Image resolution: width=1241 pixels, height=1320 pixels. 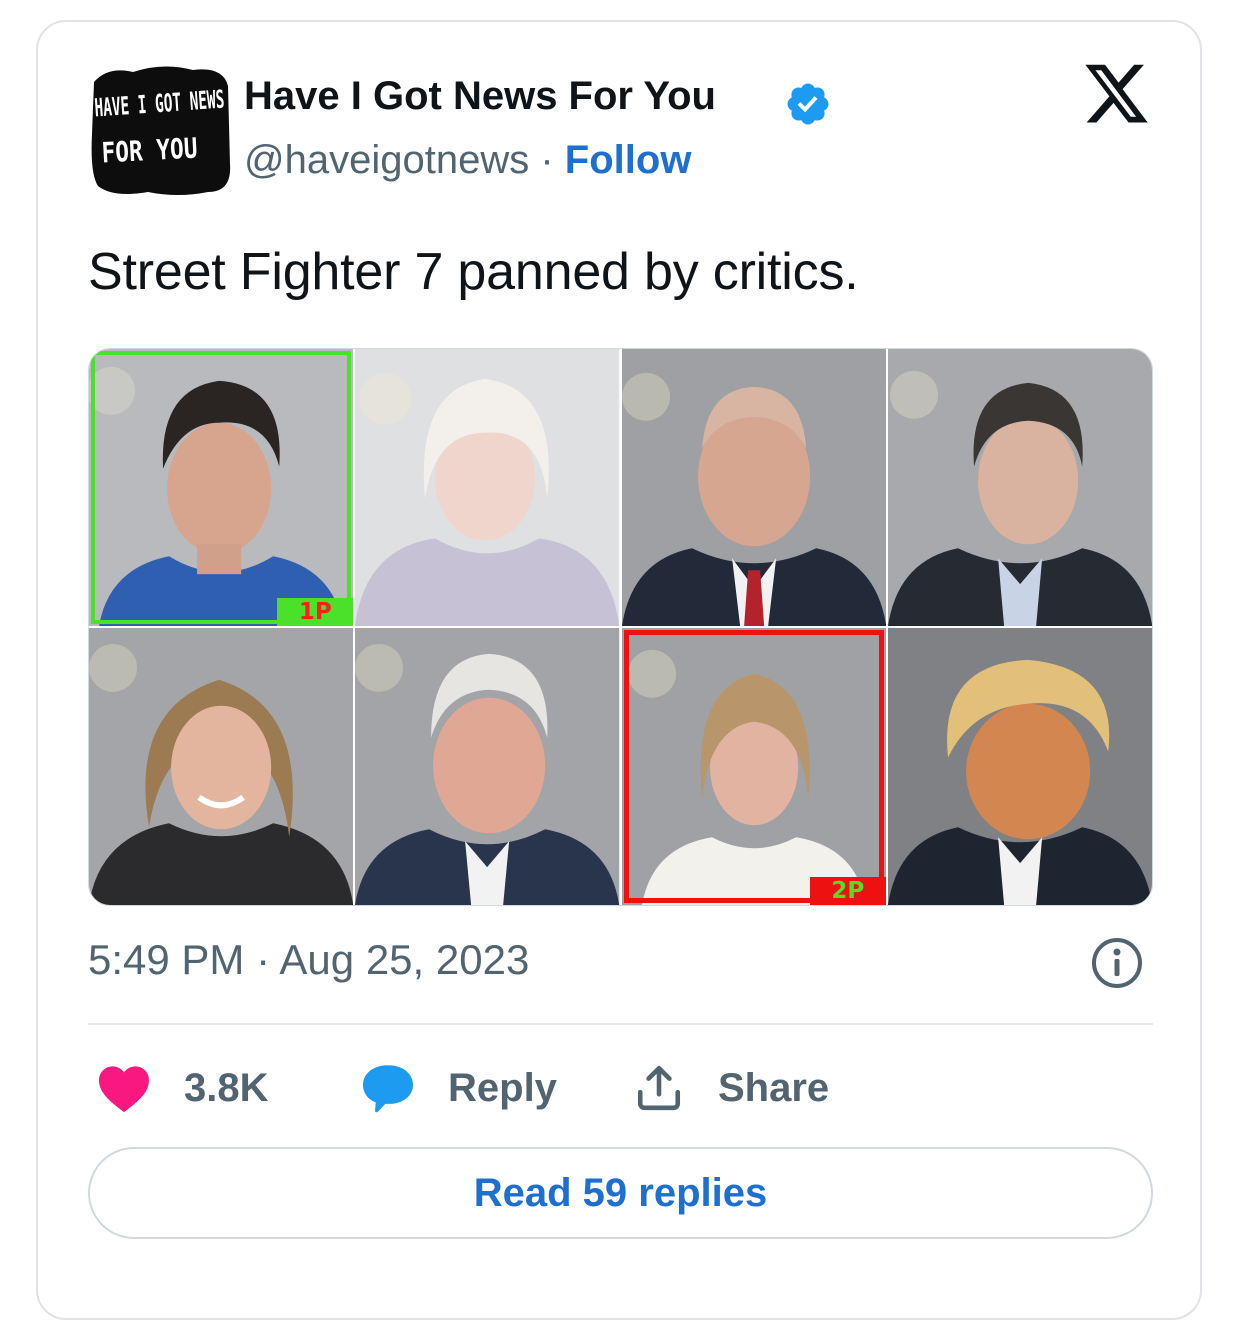 I want to click on divider, so click(x=620, y=1024).